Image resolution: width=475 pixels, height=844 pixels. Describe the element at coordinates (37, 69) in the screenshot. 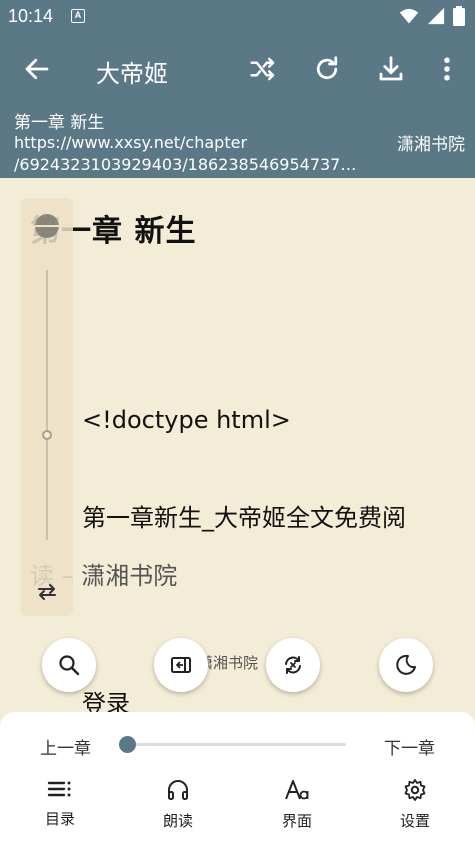

I see `back-arrow-icon` at that location.